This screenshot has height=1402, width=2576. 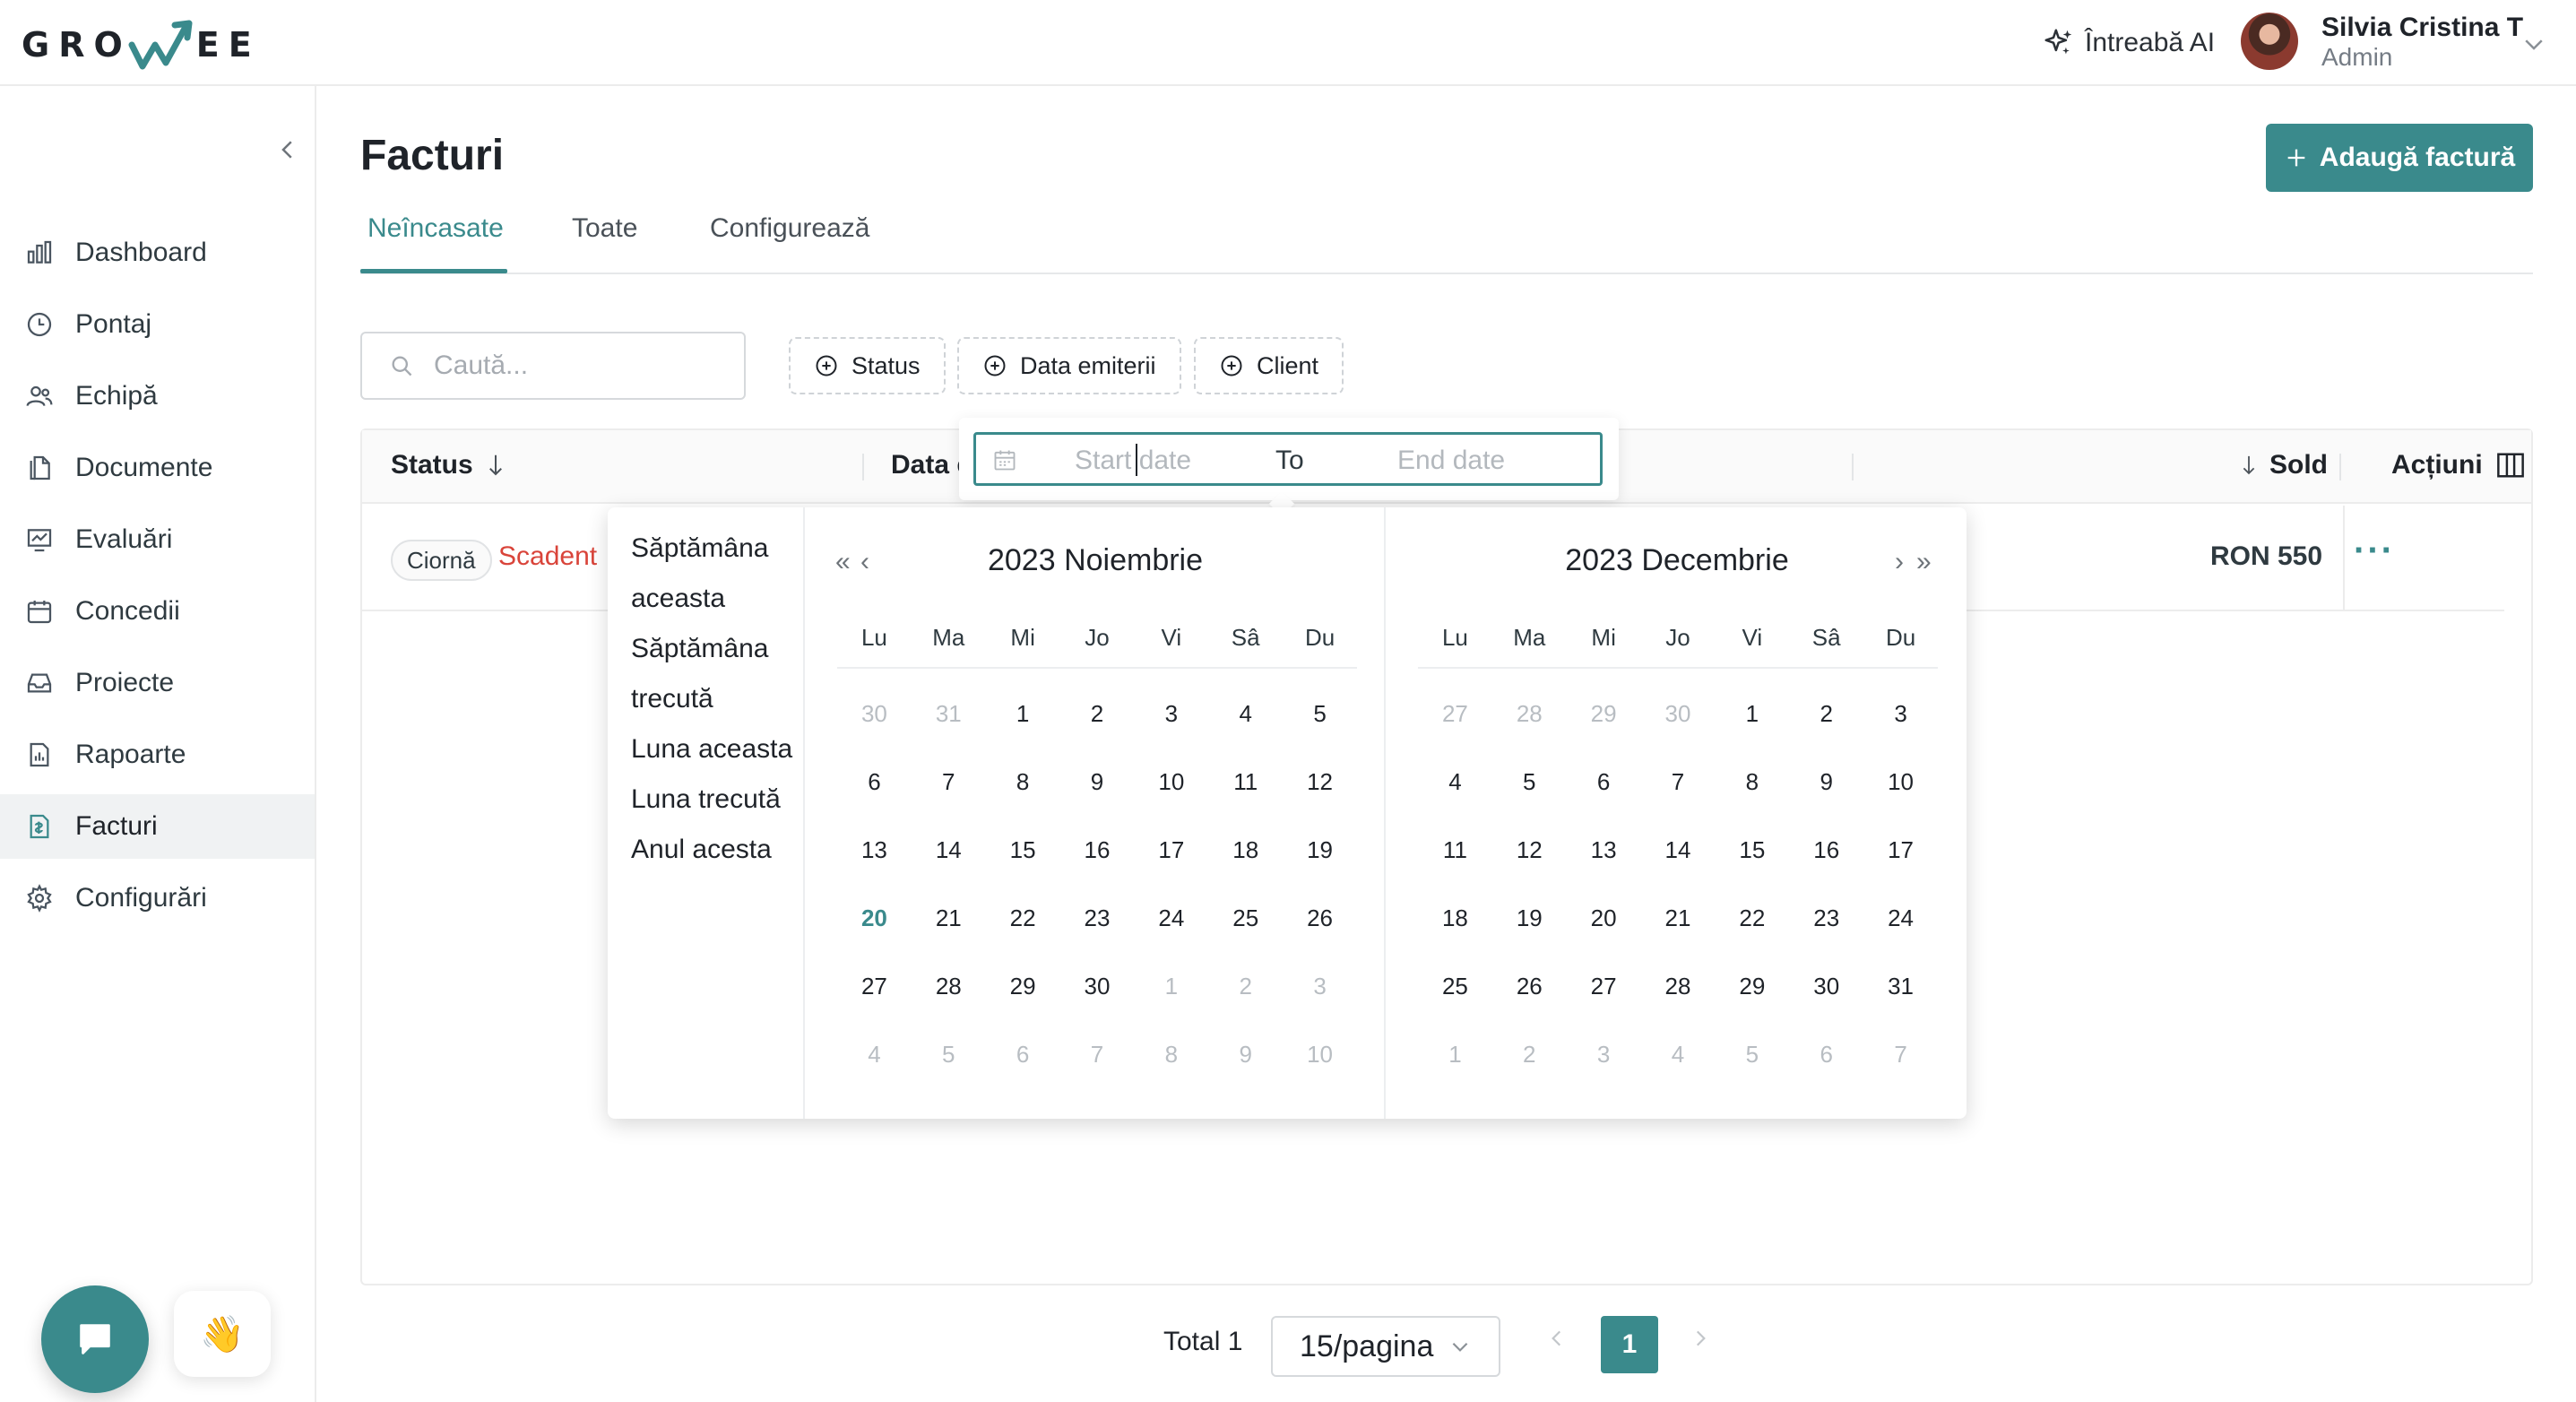 What do you see at coordinates (1700, 1338) in the screenshot?
I see `next-page-icon` at bounding box center [1700, 1338].